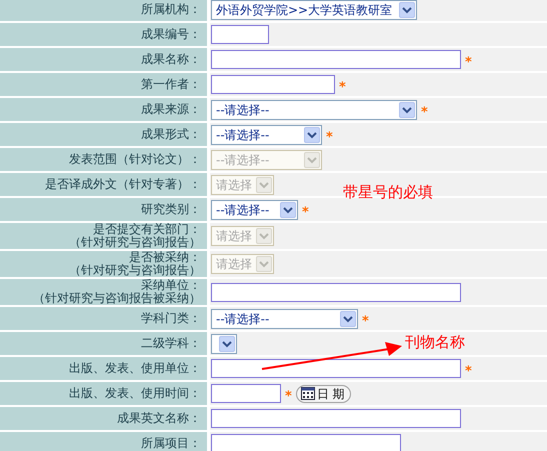 The width and height of the screenshot is (547, 451). I want to click on field-label: 成果形式：, so click(171, 134).